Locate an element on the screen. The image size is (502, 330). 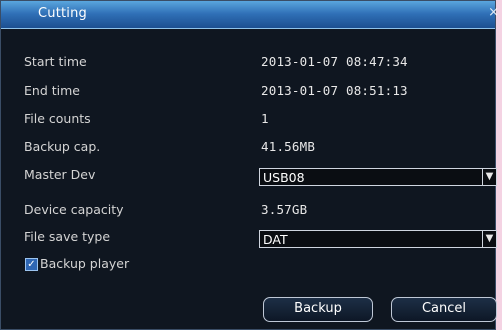
file-save-type-label: File save type is located at coordinates (67, 236).